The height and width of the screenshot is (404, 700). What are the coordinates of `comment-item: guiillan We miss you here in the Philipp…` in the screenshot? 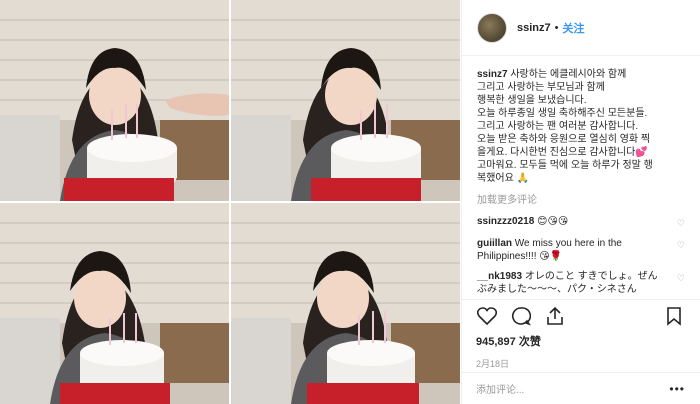 It's located at (581, 250).